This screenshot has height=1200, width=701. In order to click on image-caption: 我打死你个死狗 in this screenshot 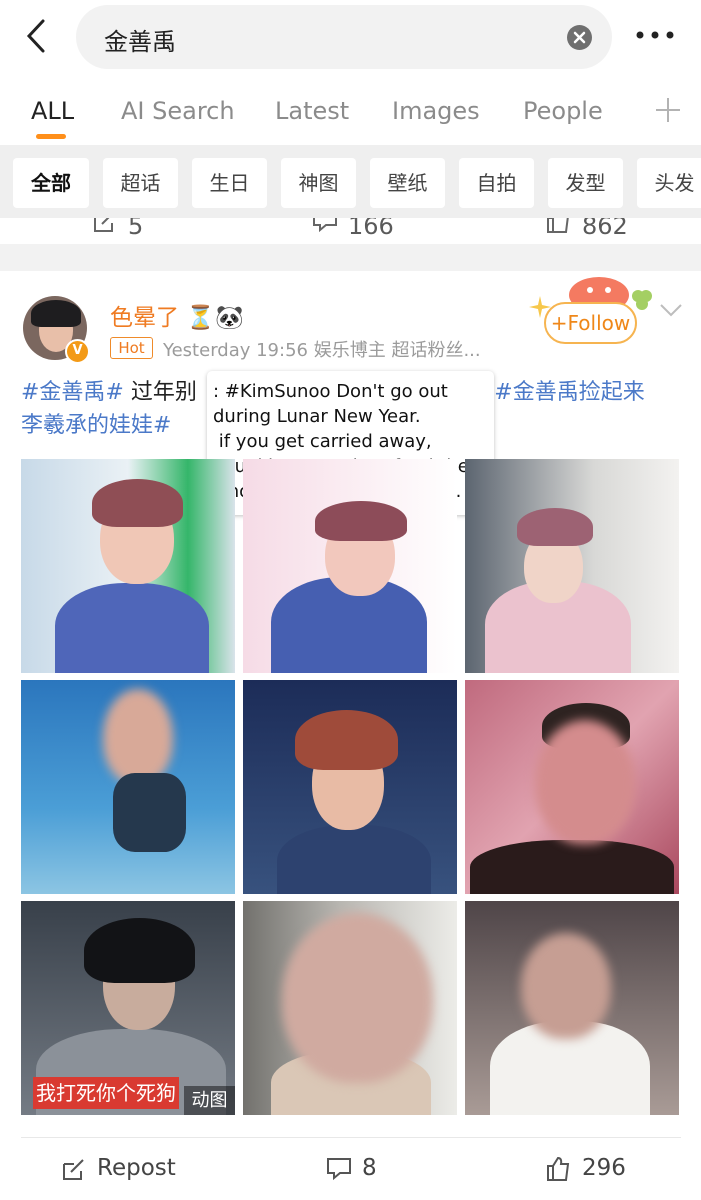, I will do `click(106, 1093)`.